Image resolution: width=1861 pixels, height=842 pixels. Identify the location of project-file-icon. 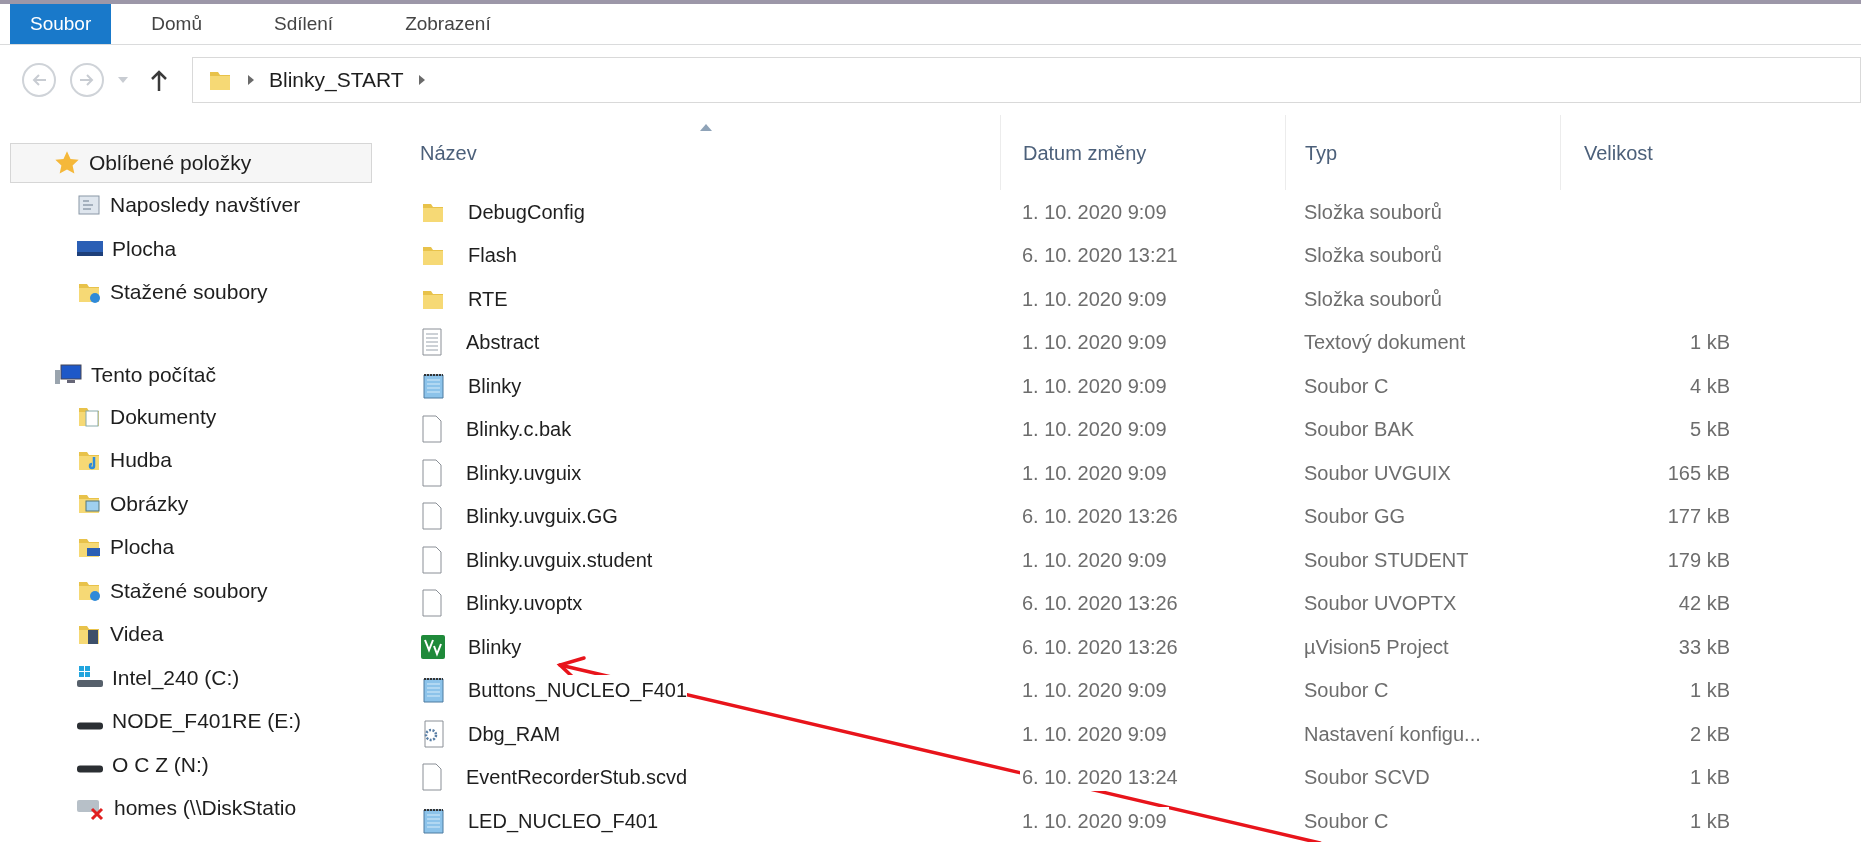
(433, 646).